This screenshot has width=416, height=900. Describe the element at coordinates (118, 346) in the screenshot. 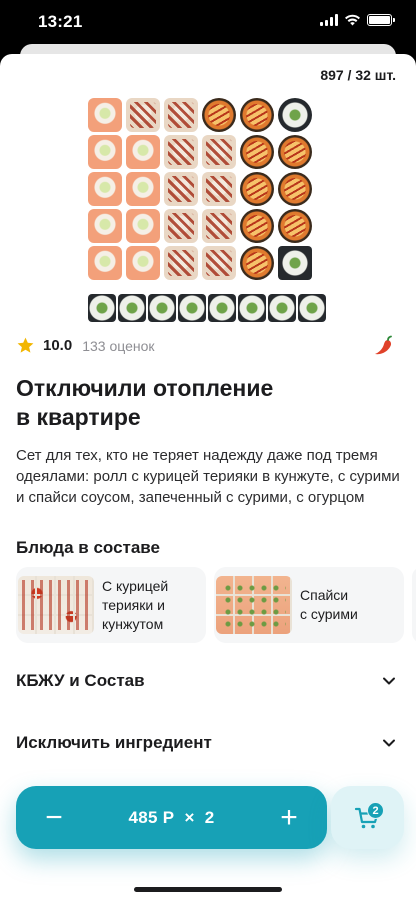

I see `rating-count: 133 оценок` at that location.